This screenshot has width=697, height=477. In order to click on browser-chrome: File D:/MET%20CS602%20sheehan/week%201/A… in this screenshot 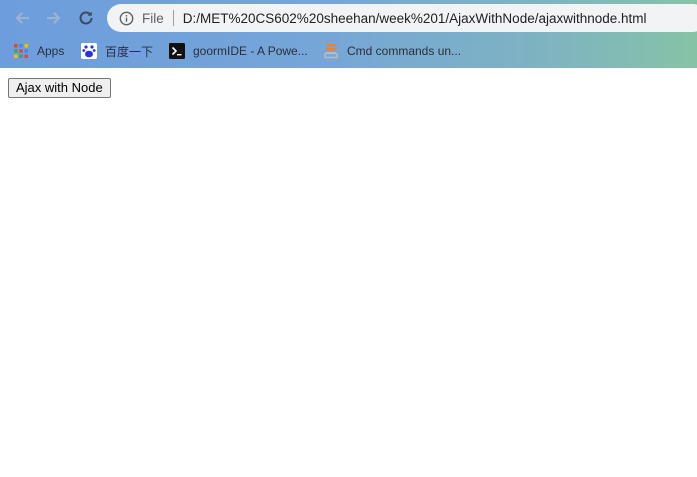, I will do `click(348, 34)`.